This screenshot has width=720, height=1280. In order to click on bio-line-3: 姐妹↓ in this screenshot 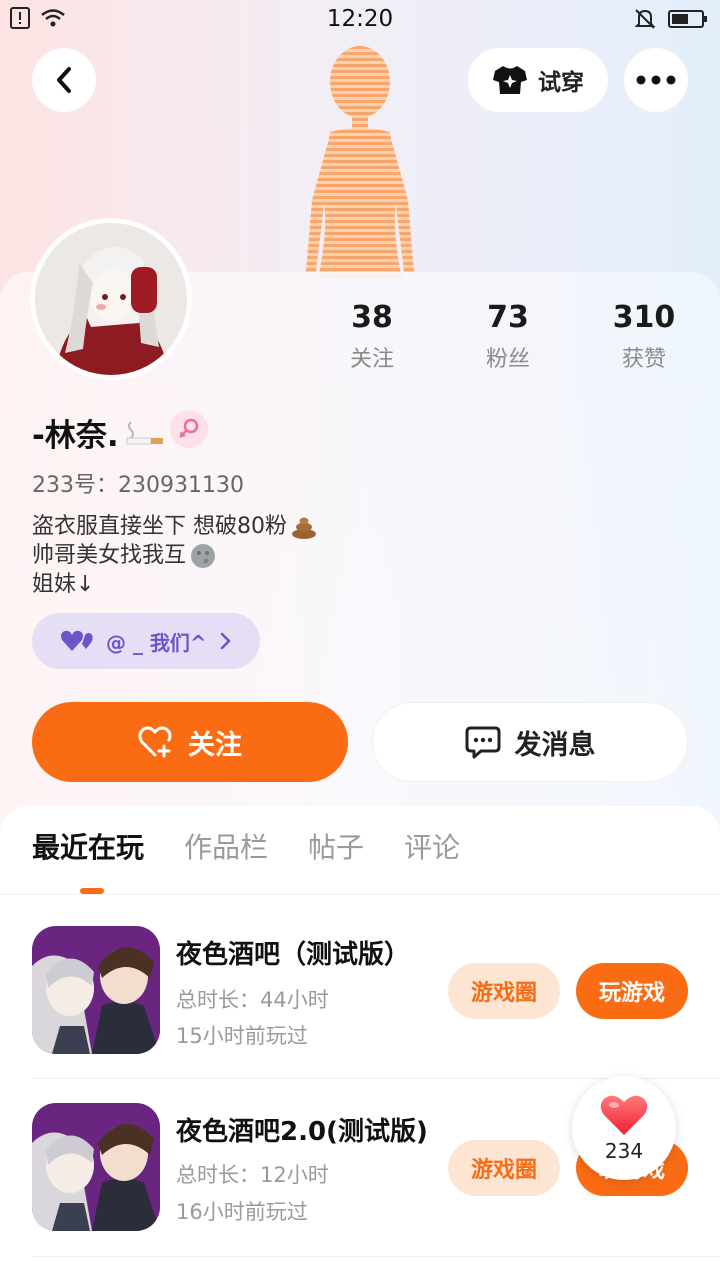, I will do `click(63, 584)`.